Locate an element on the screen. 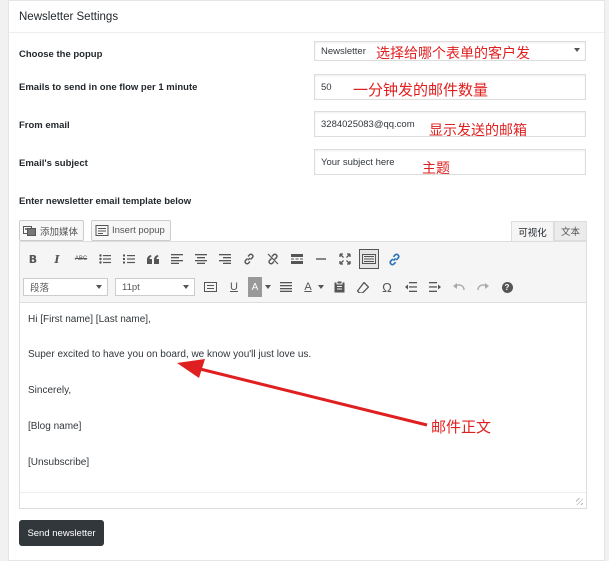 The width and height of the screenshot is (609, 561). annotation-body: 邮件正文 is located at coordinates (461, 427).